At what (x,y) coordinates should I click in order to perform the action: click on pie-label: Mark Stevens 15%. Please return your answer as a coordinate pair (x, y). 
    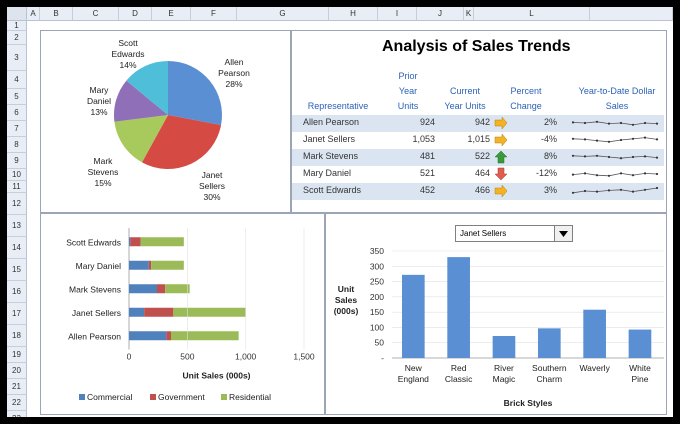
    Looking at the image, I should click on (103, 172).